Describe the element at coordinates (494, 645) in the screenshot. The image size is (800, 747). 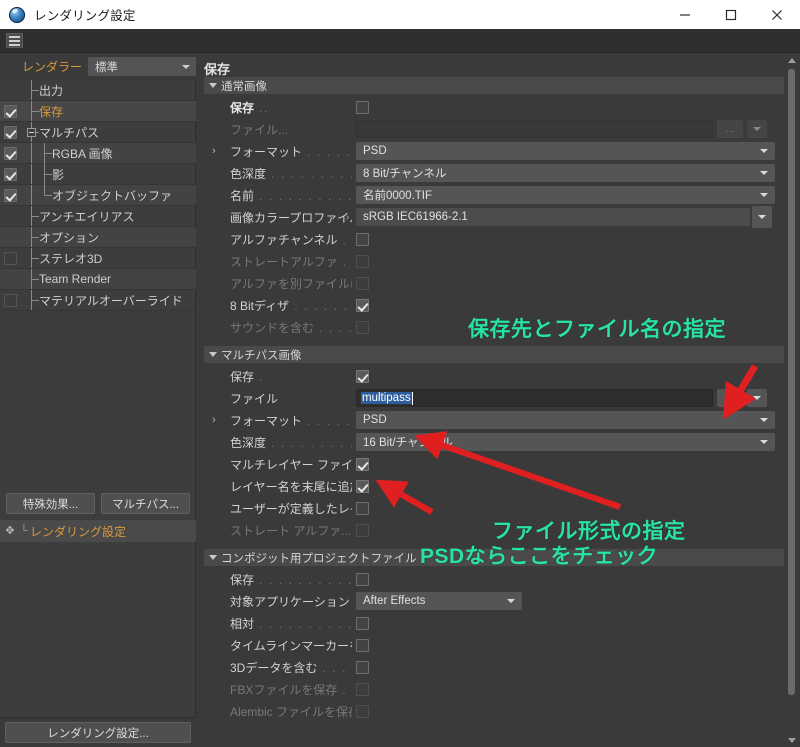
I see `setting-row: タイムラインマーカーを含む` at that location.